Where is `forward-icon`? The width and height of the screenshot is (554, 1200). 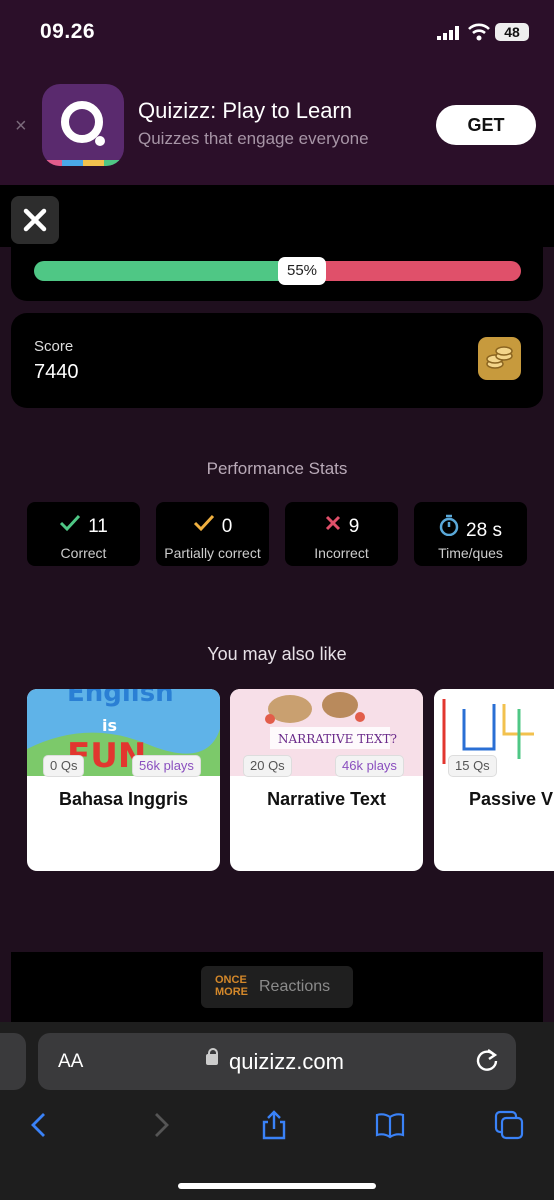 forward-icon is located at coordinates (160, 1125).